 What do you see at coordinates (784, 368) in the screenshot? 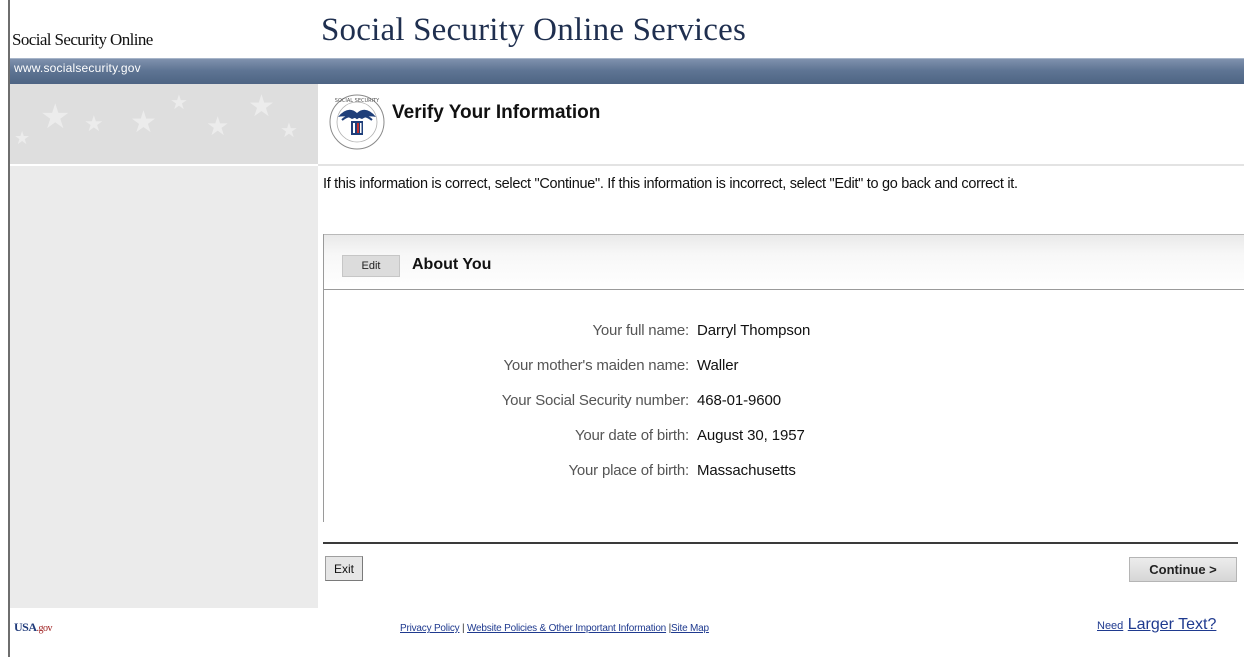
I see `info-row: Your mother's maiden name: Waller` at bounding box center [784, 368].